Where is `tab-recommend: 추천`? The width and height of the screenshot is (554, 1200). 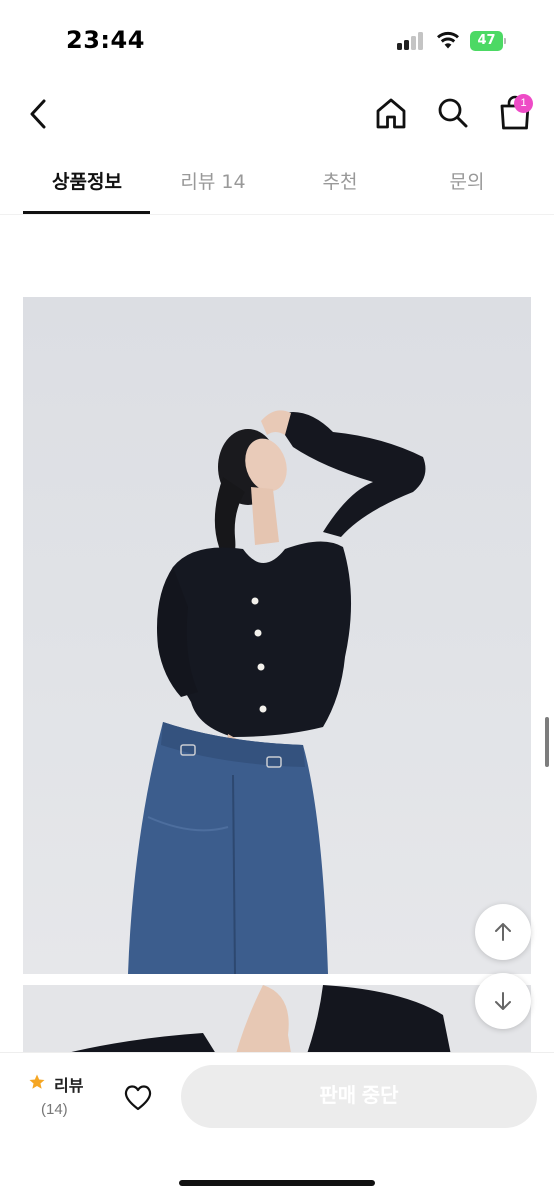 tab-recommend: 추천 is located at coordinates (340, 183).